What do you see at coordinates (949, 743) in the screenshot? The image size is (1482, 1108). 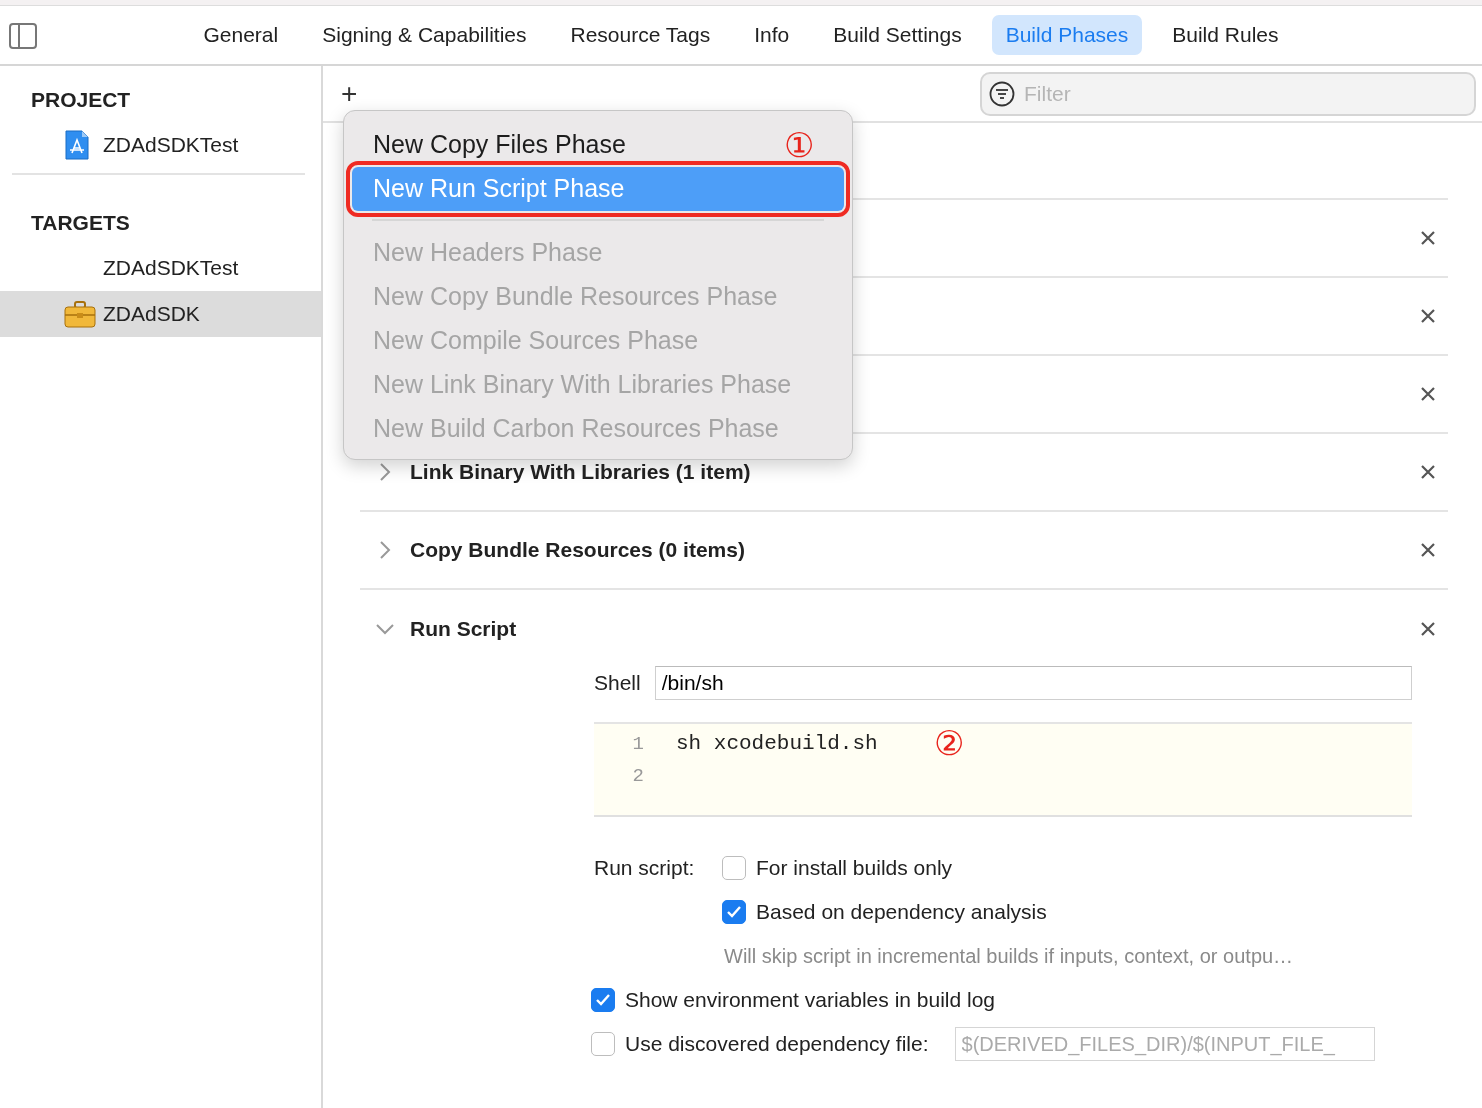 I see `step-number: ②` at bounding box center [949, 743].